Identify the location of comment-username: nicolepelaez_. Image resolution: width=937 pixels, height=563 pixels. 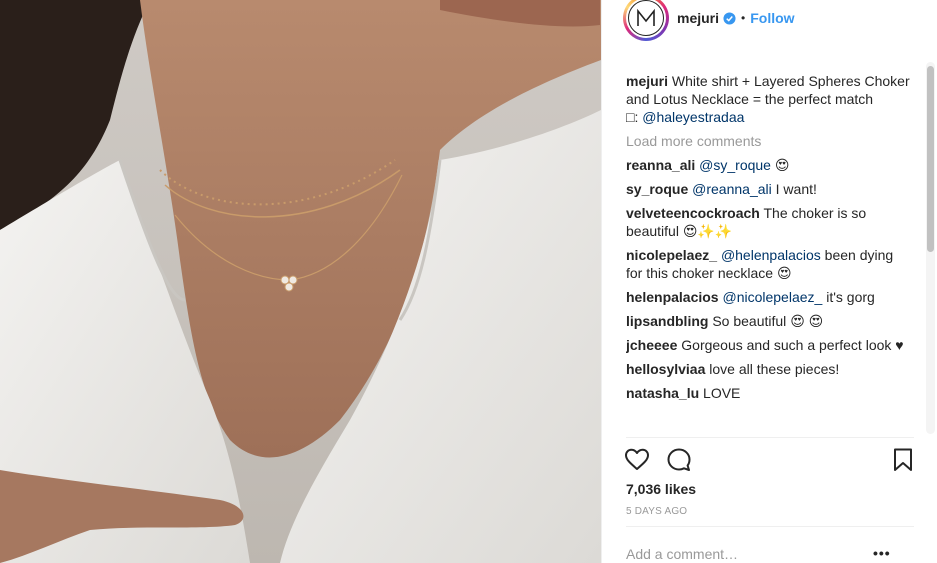
(671, 255).